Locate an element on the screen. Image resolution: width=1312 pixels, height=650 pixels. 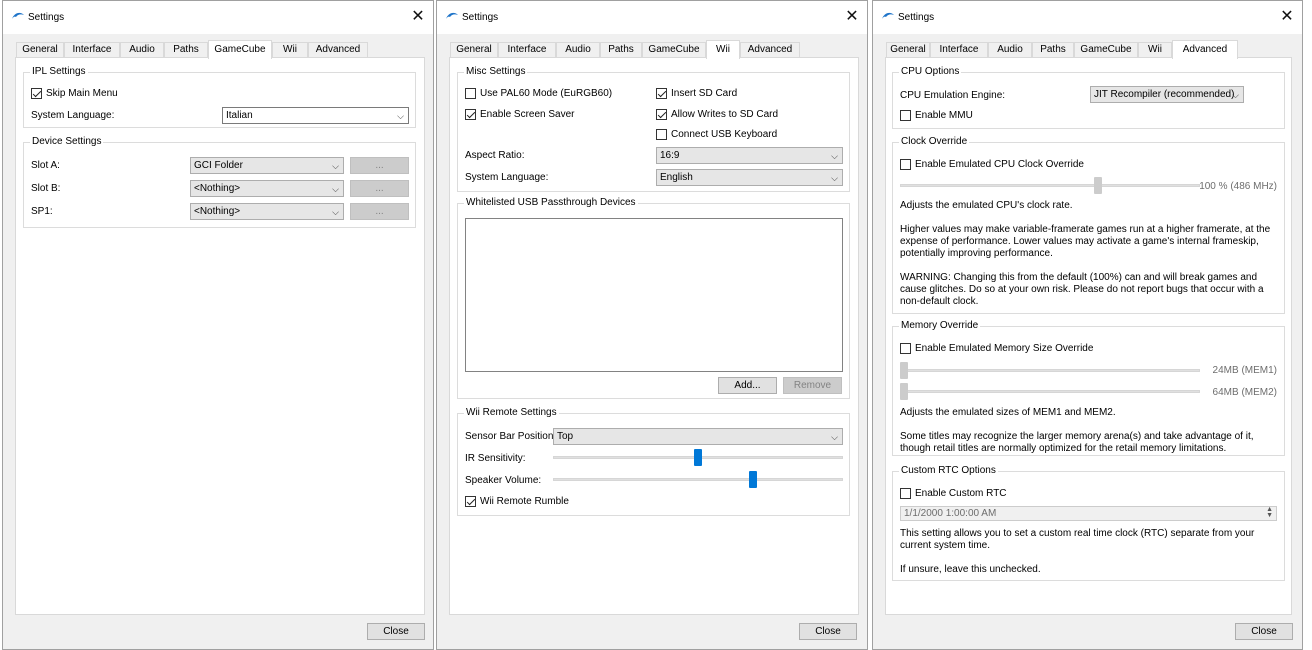
enable-custom-rtc-checkbox is located at coordinates (905, 493).